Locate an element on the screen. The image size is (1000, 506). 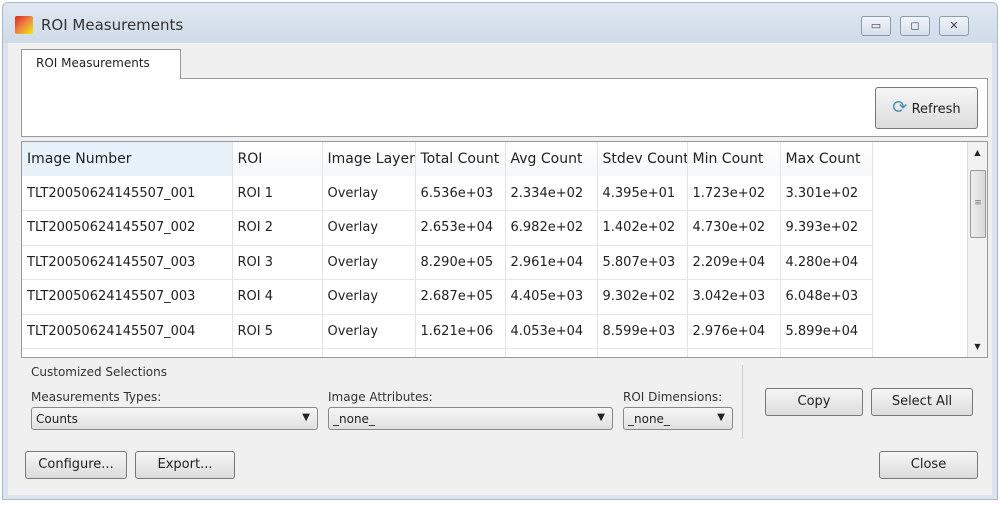
close-window-button: ✕ is located at coordinates (954, 26).